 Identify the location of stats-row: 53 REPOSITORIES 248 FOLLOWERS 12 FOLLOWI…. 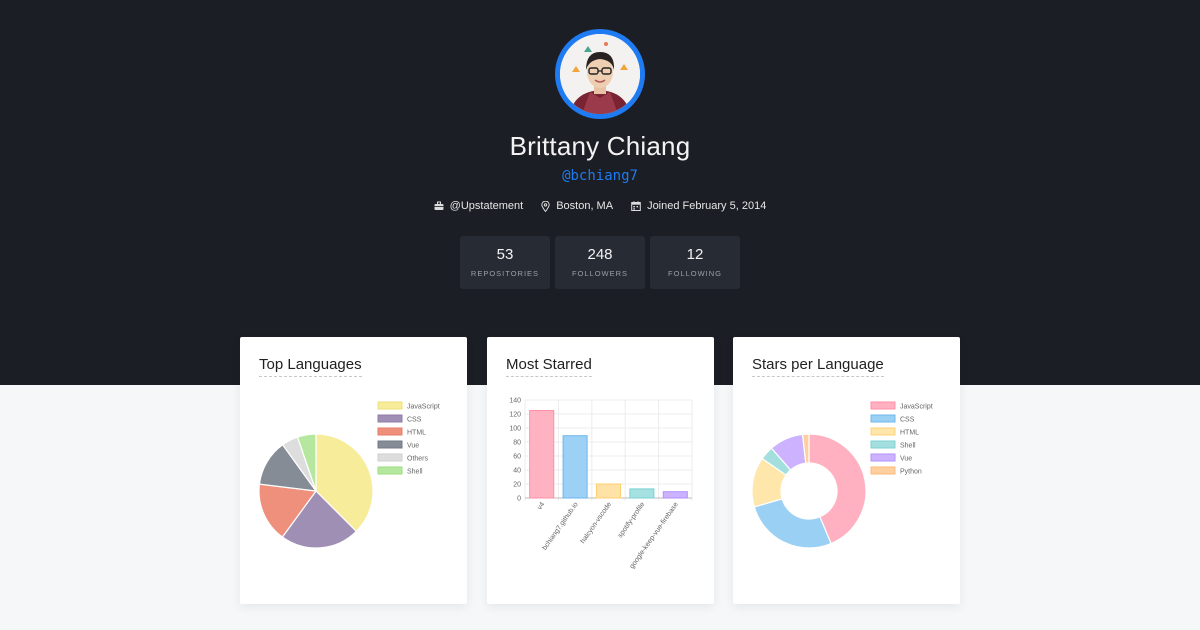
(600, 262).